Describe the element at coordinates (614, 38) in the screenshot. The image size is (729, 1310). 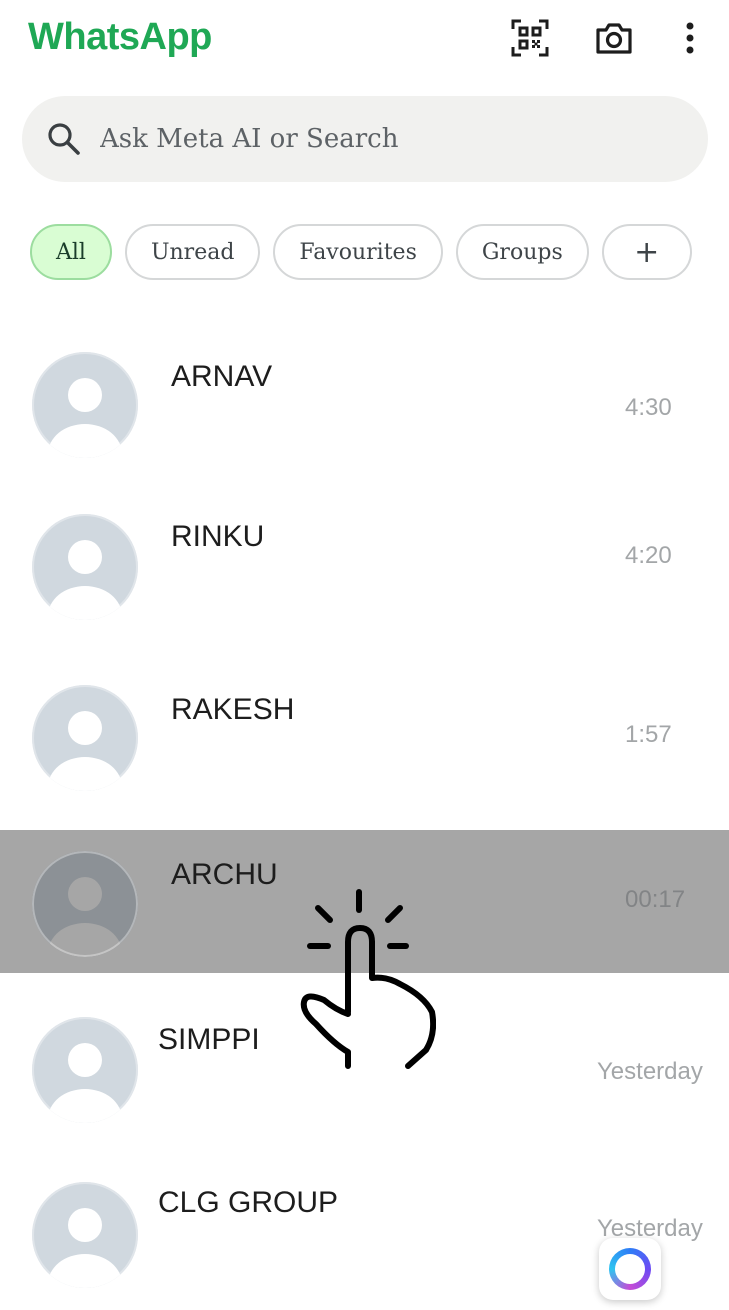
I see `camera-icon` at that location.